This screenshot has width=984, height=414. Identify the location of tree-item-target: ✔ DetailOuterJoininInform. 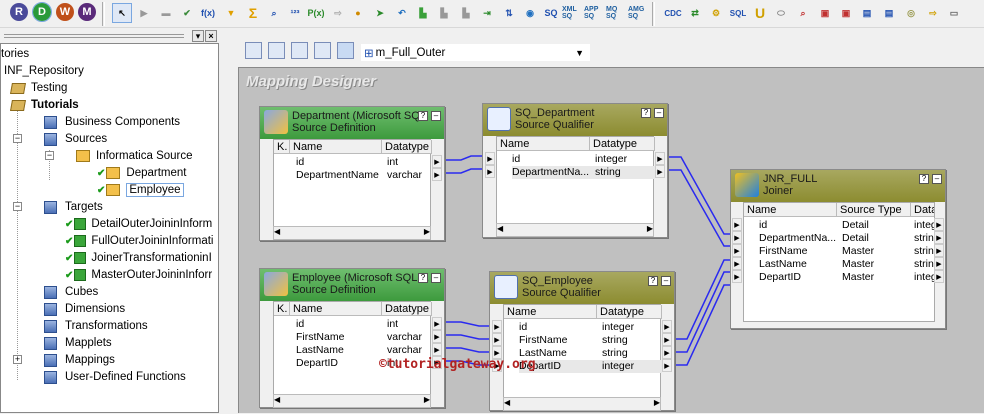
(138, 224).